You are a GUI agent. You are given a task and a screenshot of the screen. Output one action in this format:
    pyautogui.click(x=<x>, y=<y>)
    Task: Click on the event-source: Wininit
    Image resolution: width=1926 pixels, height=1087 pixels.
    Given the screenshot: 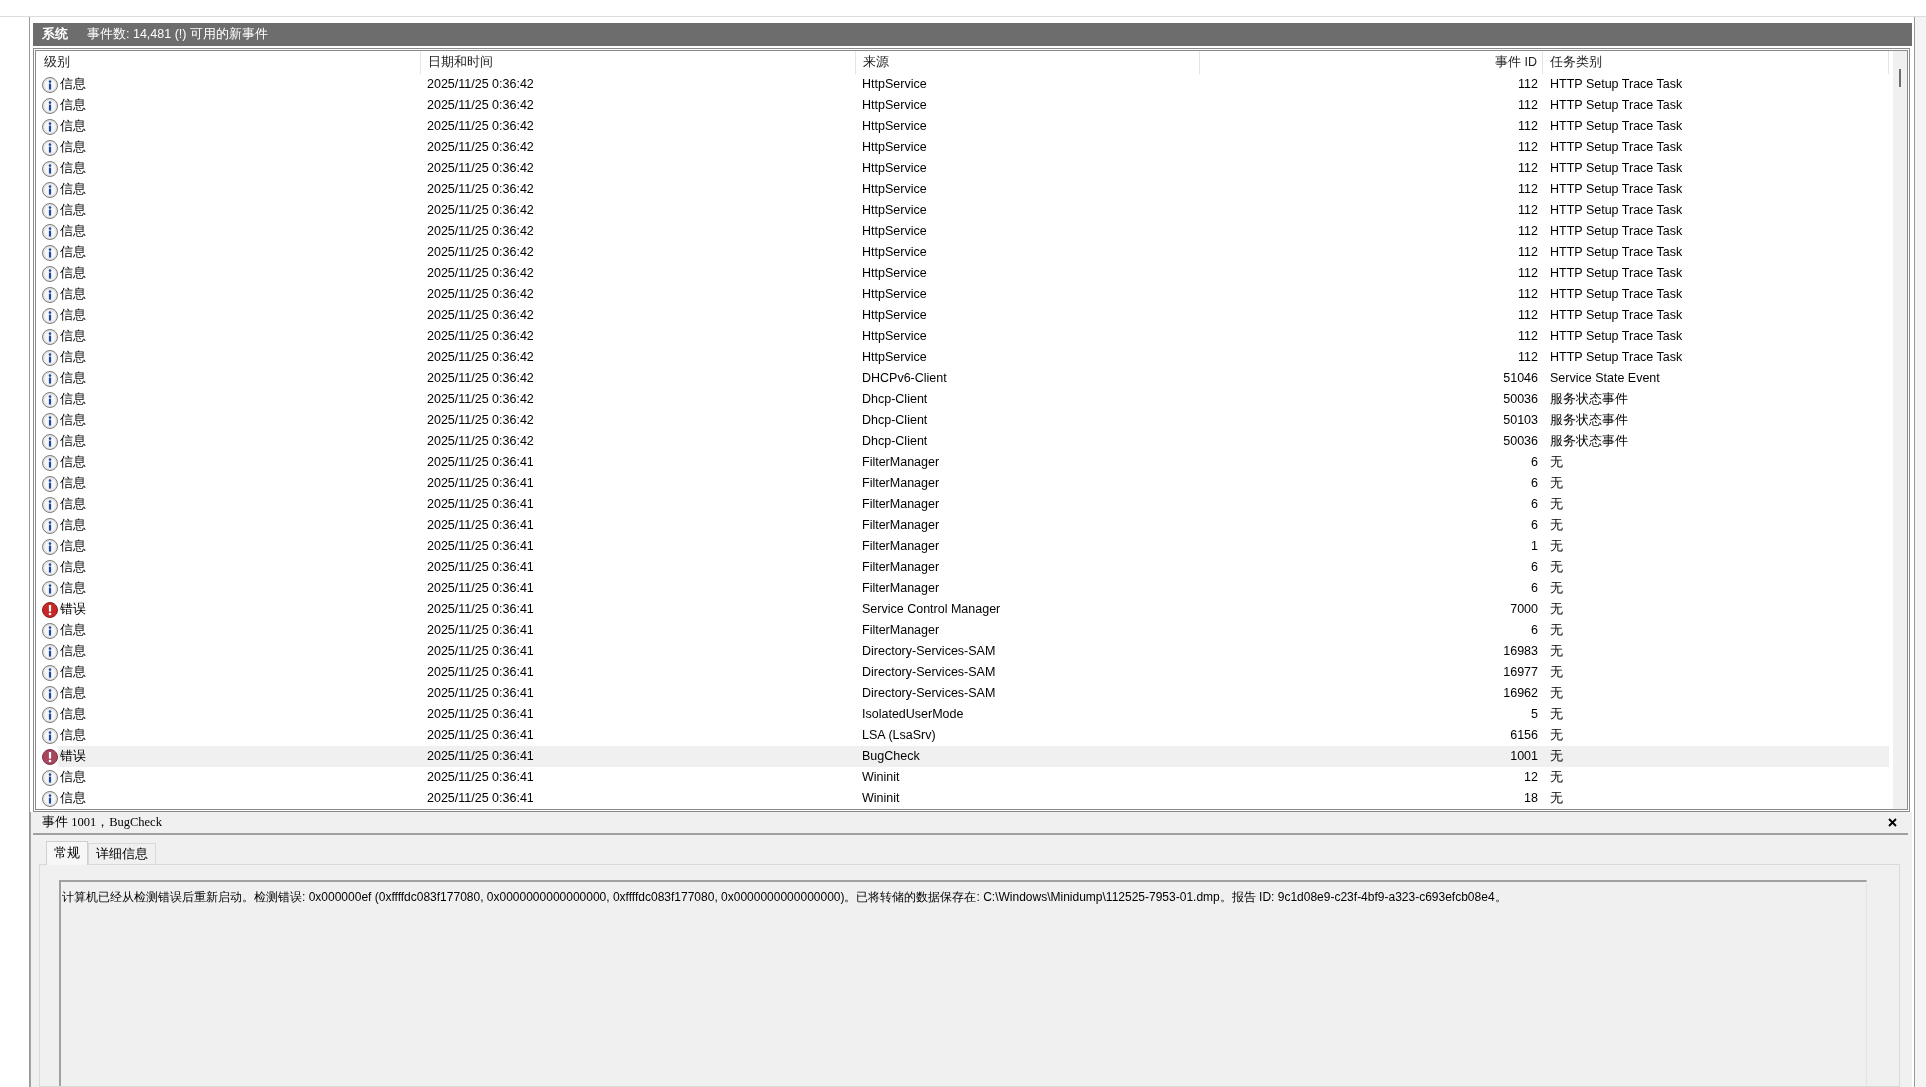 What is the action you would take?
    pyautogui.click(x=881, y=777)
    